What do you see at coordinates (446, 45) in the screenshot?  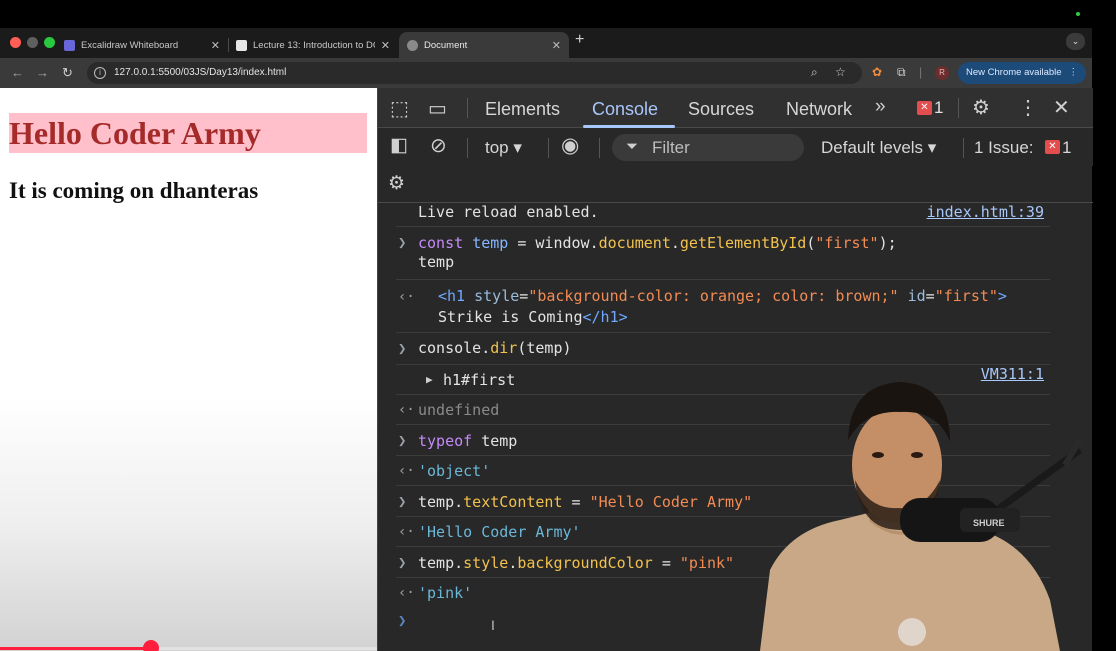 I see `tab-title: Document` at bounding box center [446, 45].